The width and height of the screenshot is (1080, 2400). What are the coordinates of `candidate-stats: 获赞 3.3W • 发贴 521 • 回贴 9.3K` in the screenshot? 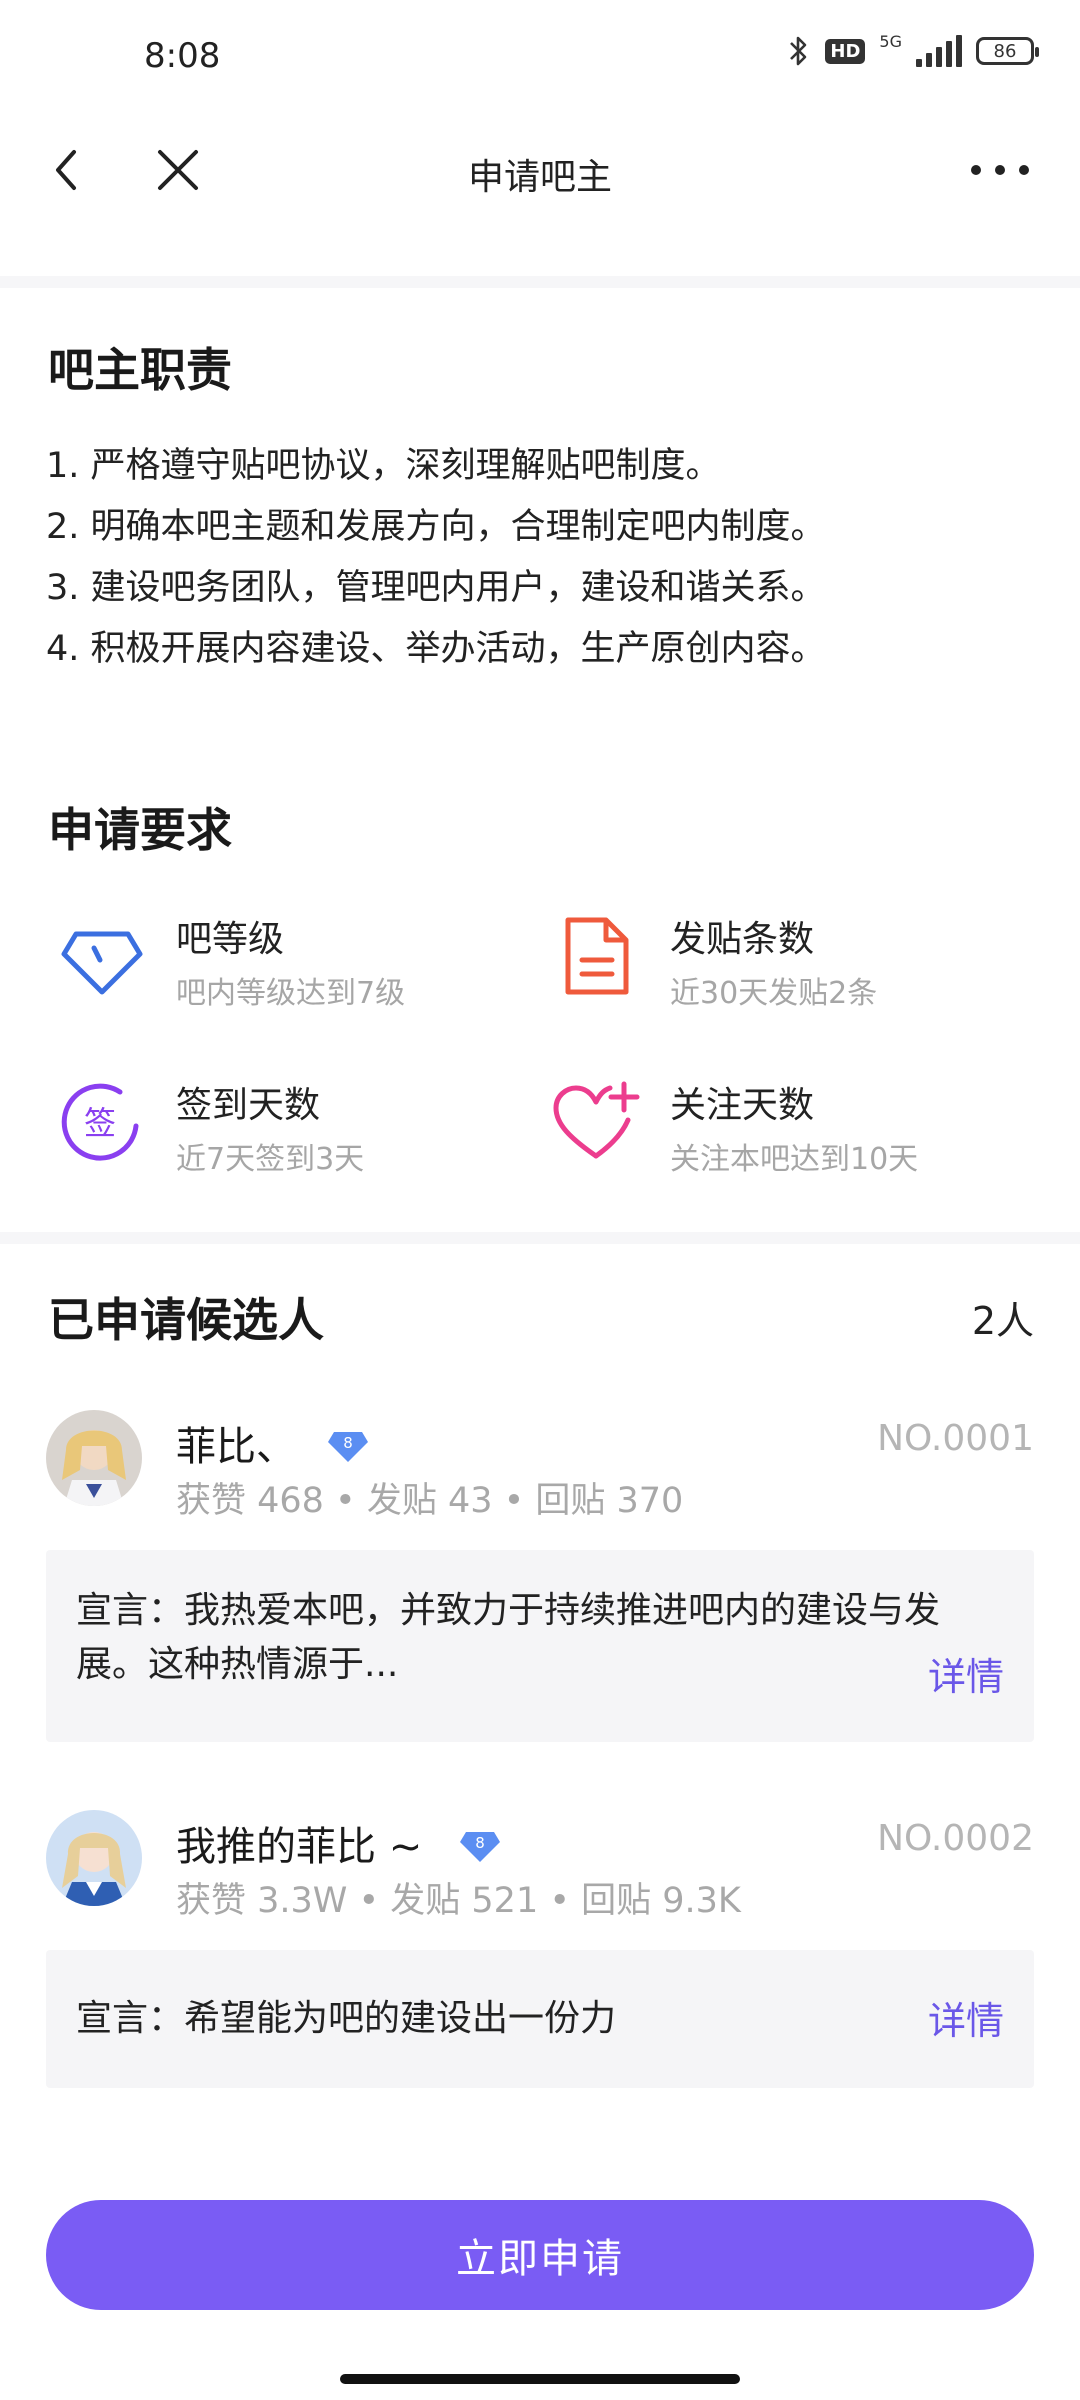 It's located at (458, 1901).